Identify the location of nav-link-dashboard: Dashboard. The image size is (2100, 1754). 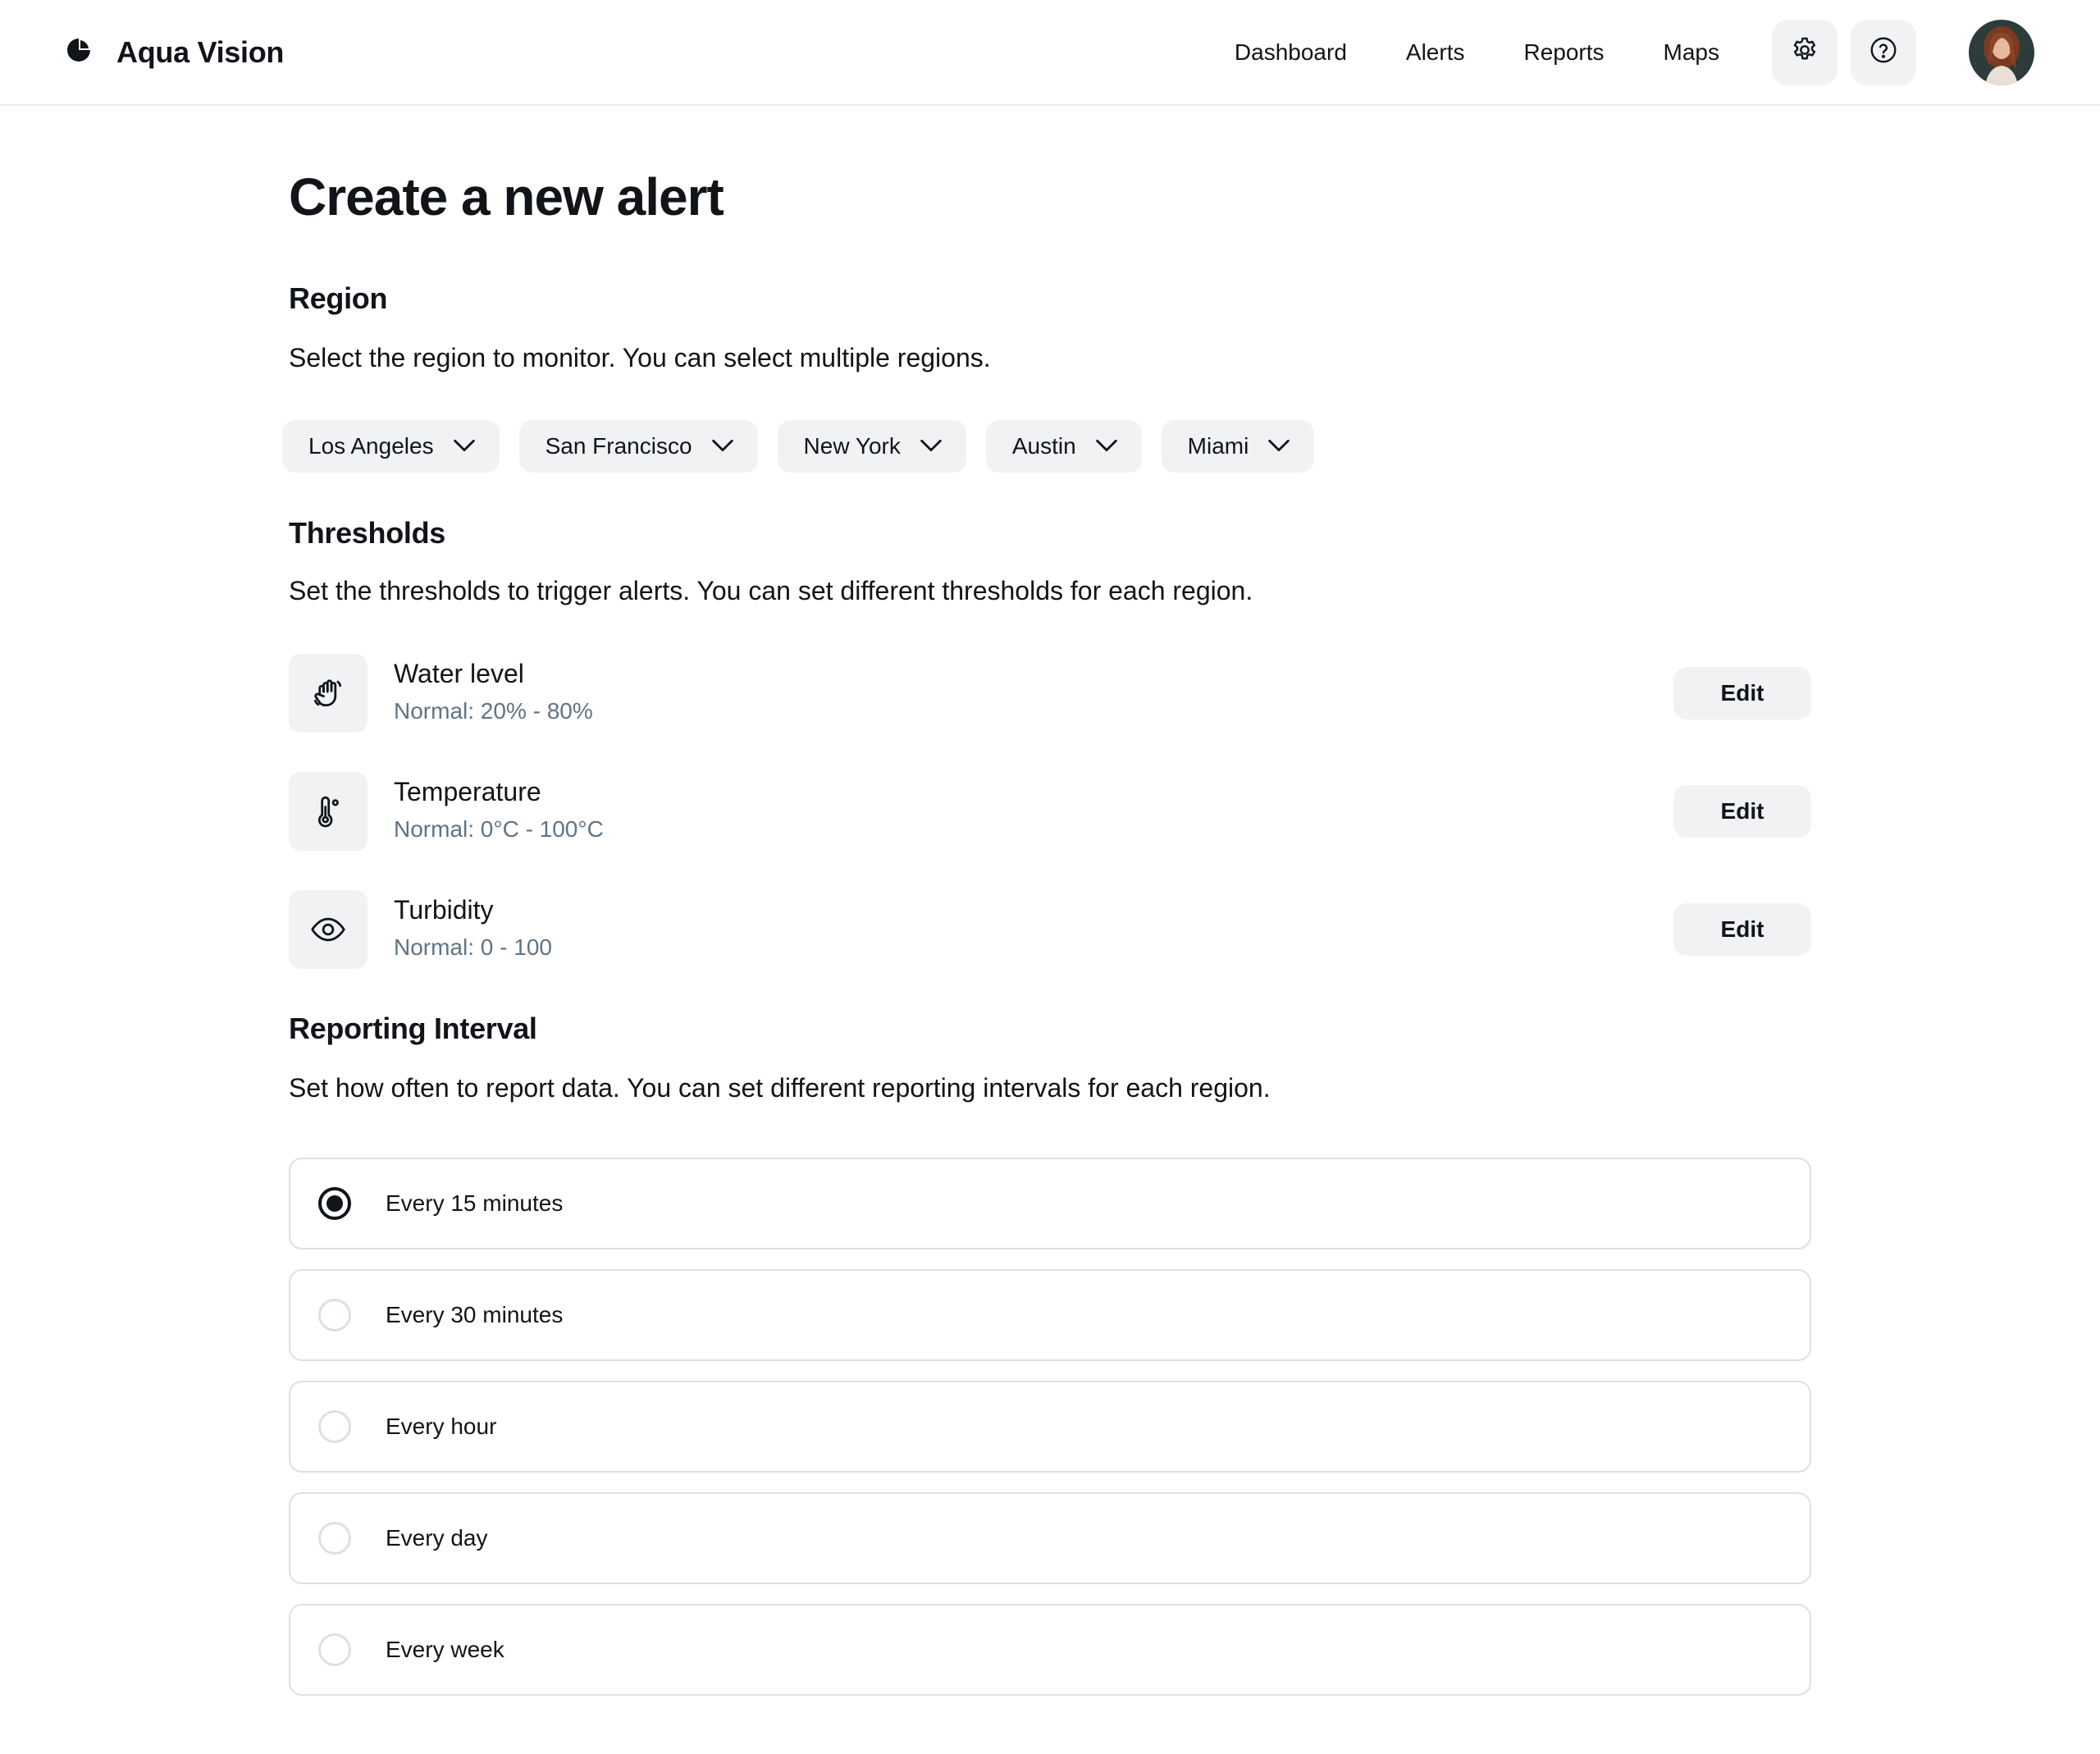
(1291, 52).